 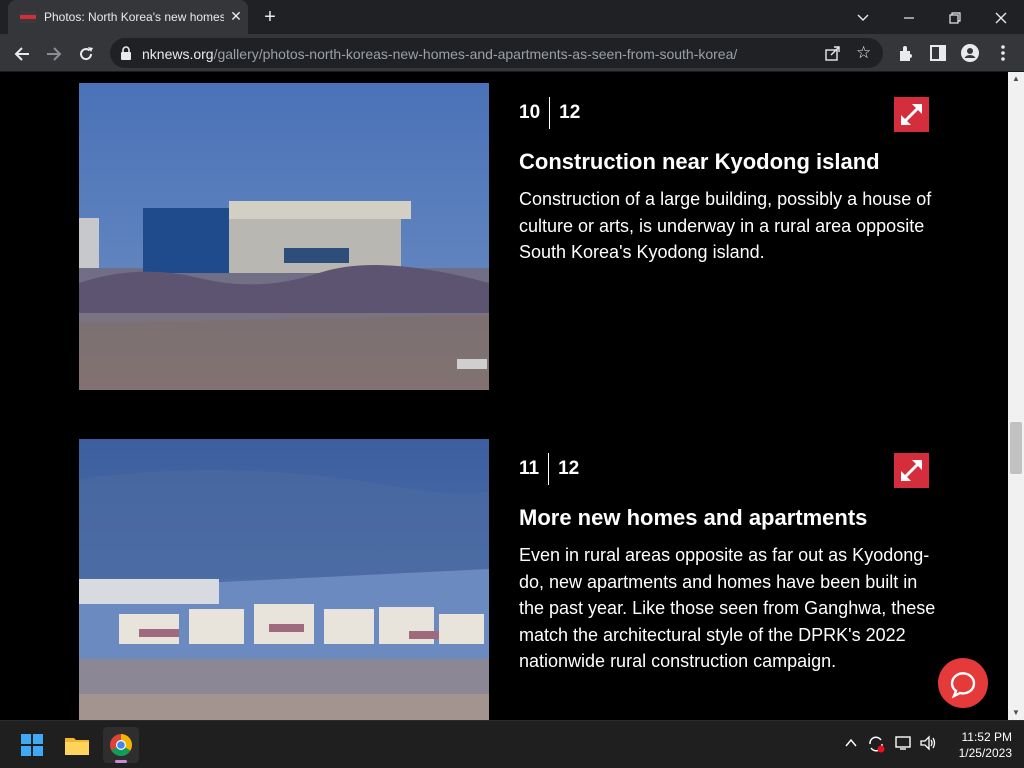 What do you see at coordinates (1016, 396) in the screenshot?
I see `page-scrollbar: ▲ ▼` at bounding box center [1016, 396].